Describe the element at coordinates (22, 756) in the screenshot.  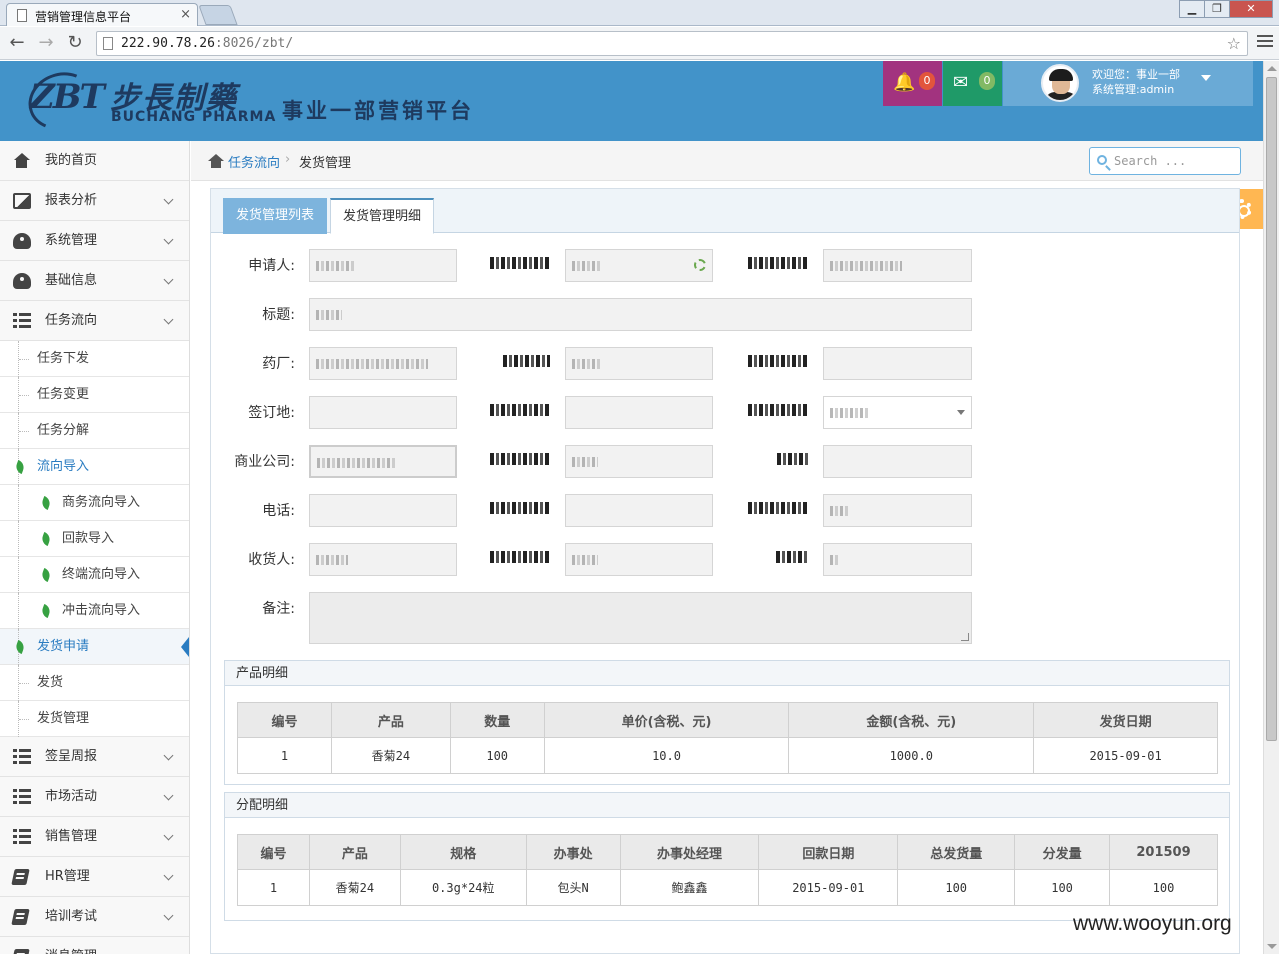
I see `list-icon` at that location.